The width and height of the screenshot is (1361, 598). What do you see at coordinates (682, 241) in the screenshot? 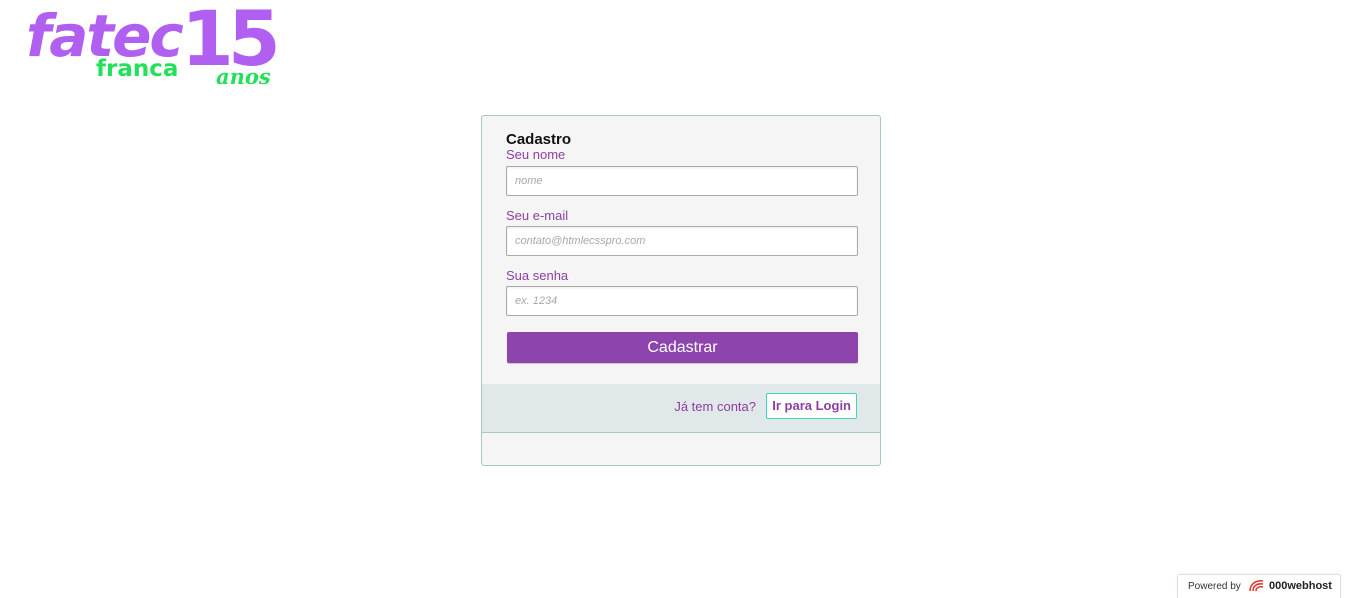
I see `email-input` at bounding box center [682, 241].